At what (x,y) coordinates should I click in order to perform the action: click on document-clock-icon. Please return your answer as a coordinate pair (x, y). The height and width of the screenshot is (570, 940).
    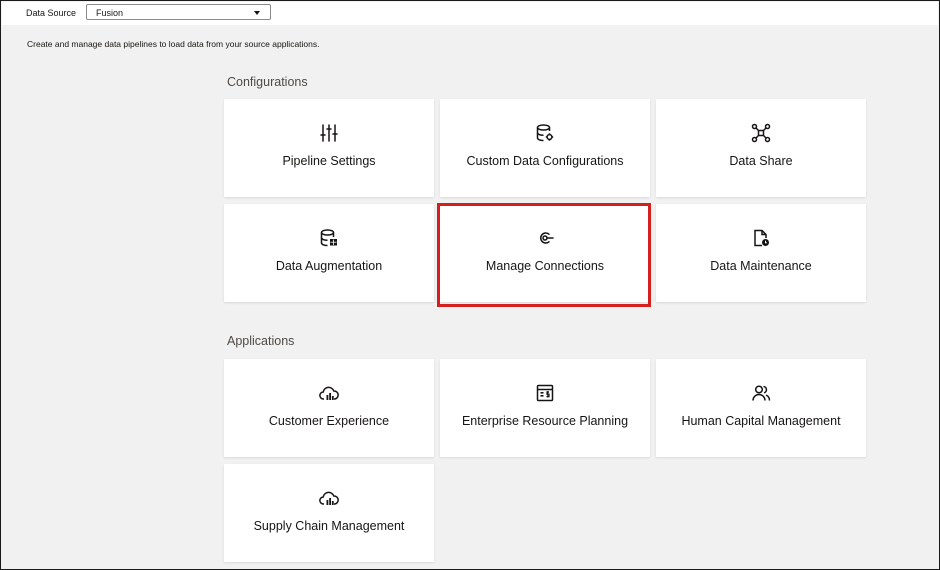
    Looking at the image, I should click on (761, 238).